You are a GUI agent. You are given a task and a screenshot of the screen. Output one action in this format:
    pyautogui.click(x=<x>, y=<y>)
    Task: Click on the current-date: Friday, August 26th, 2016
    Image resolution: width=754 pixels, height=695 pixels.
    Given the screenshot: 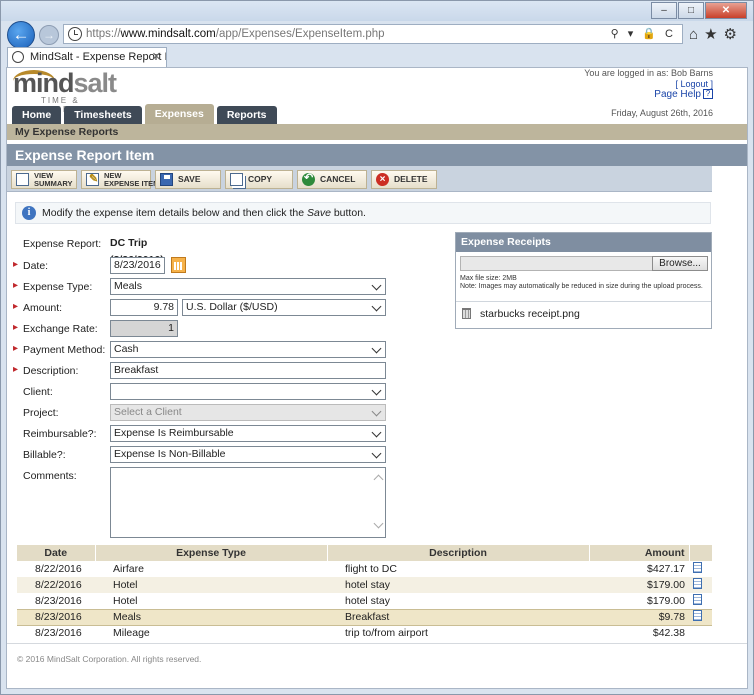 What is the action you would take?
    pyautogui.click(x=662, y=113)
    